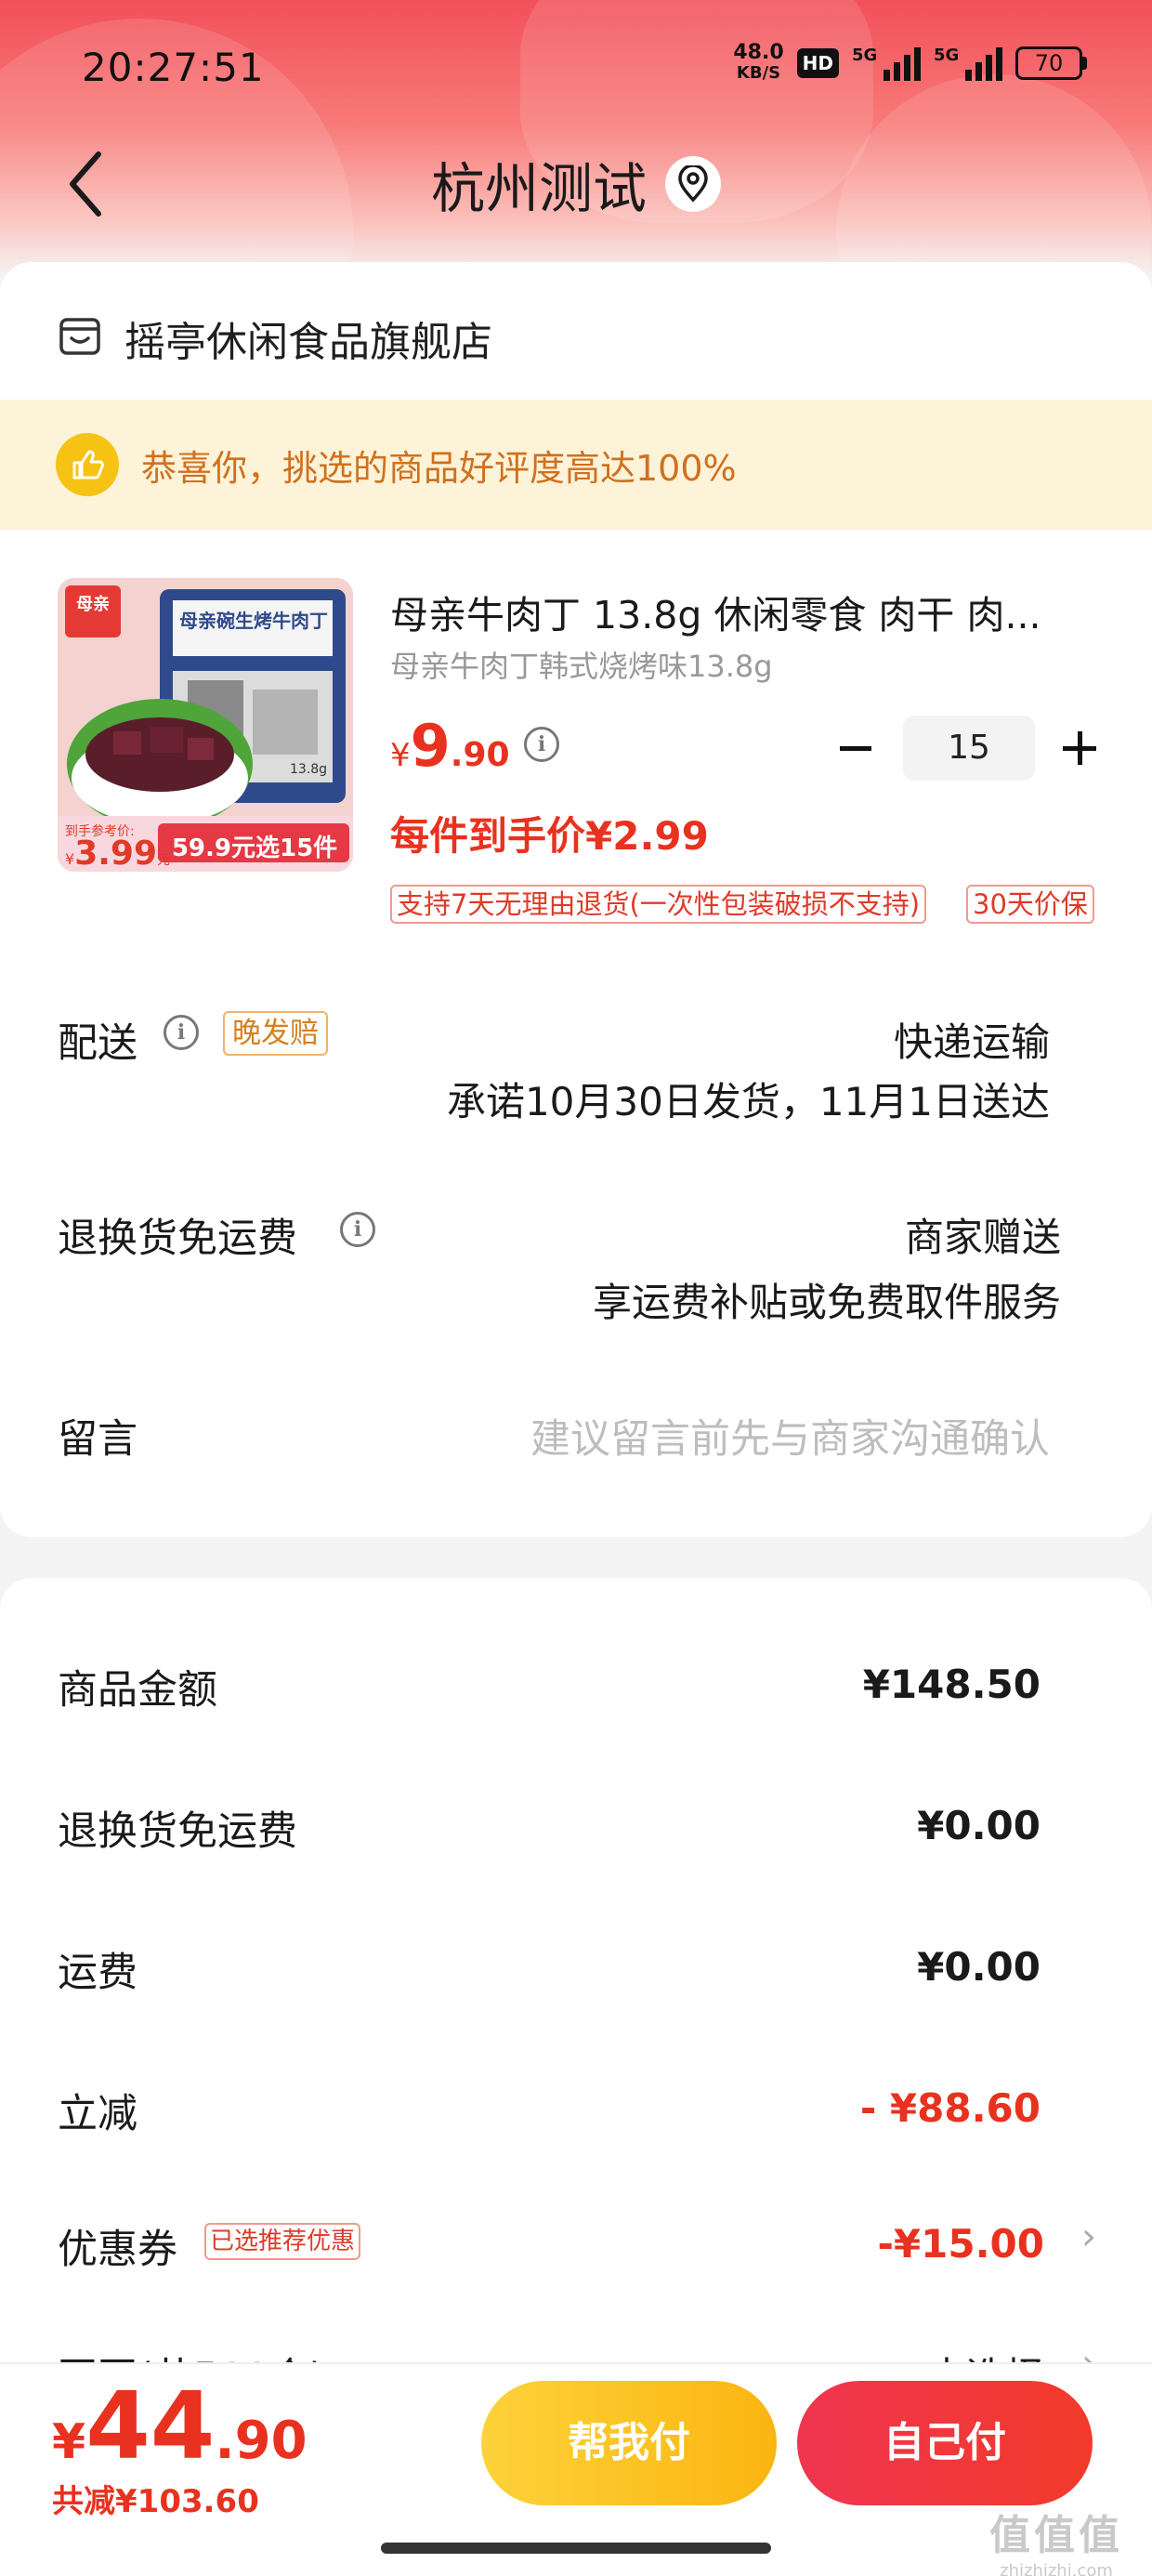  I want to click on product-brand: 母亲, so click(93, 604).